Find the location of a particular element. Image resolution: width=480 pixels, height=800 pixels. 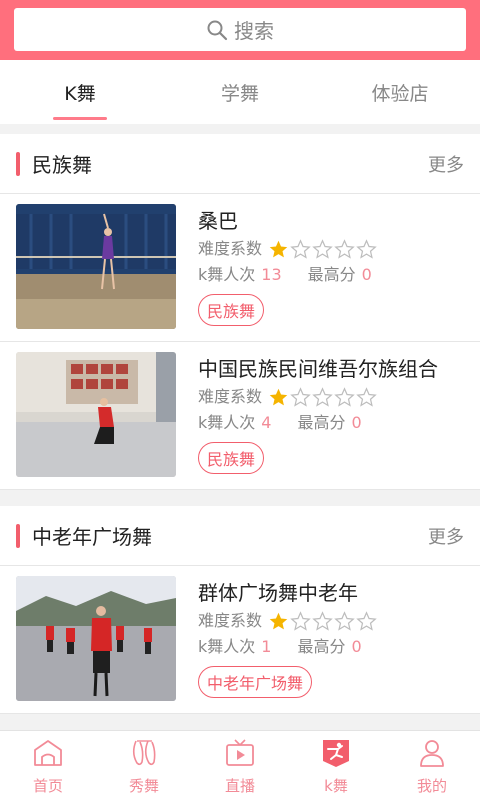

nav-home: 首页 is located at coordinates (48, 765).